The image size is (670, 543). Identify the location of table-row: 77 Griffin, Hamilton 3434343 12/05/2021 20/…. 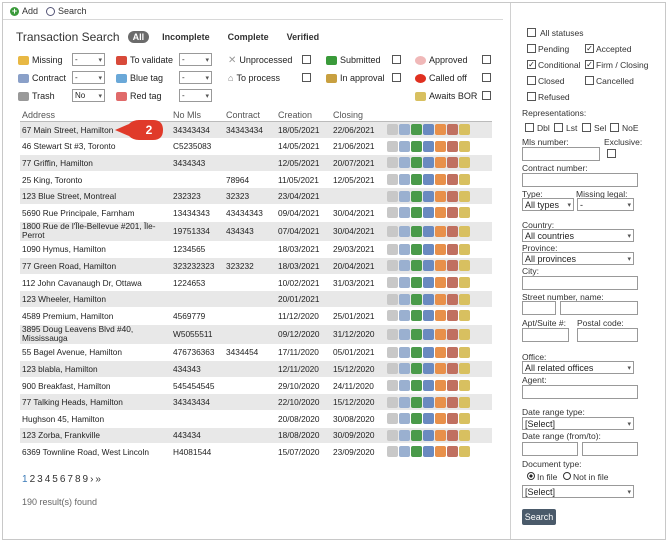
(256, 163).